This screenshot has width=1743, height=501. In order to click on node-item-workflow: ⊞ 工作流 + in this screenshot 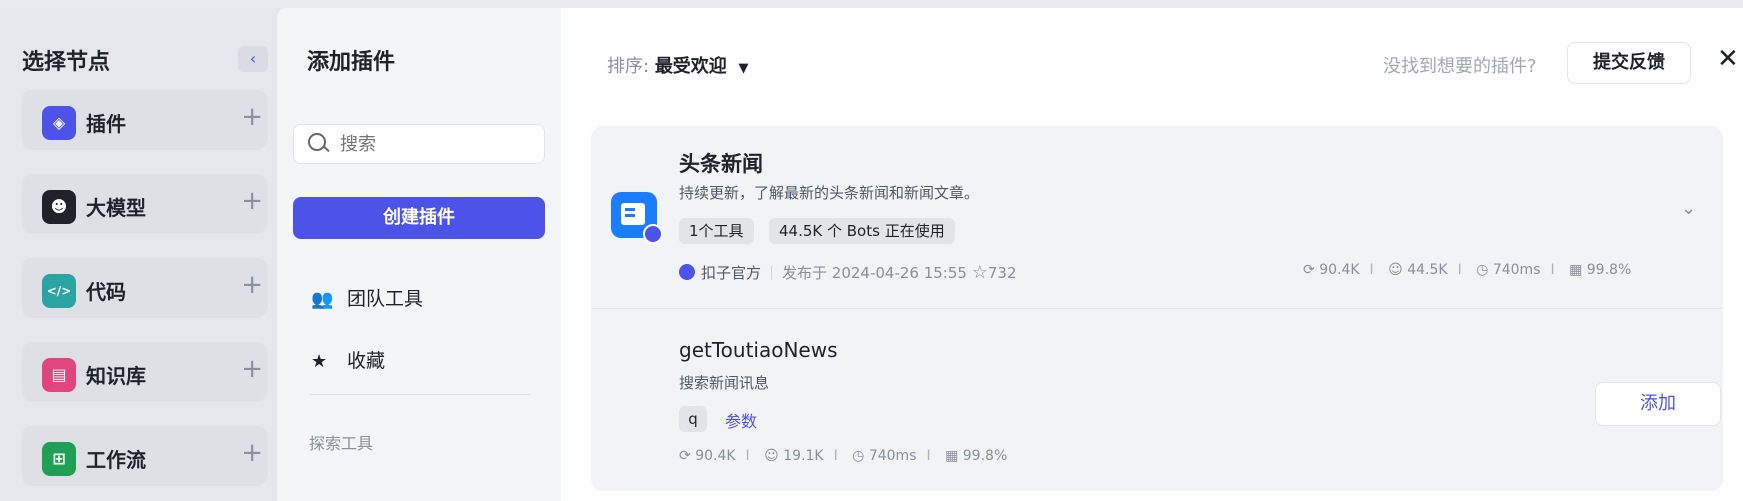, I will do `click(144, 455)`.